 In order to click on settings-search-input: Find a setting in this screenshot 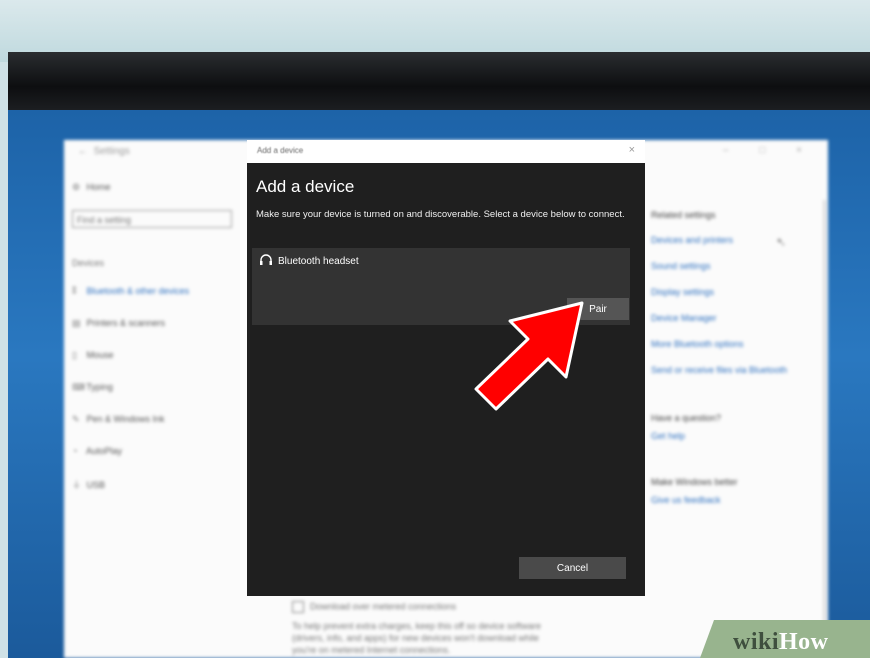, I will do `click(152, 219)`.